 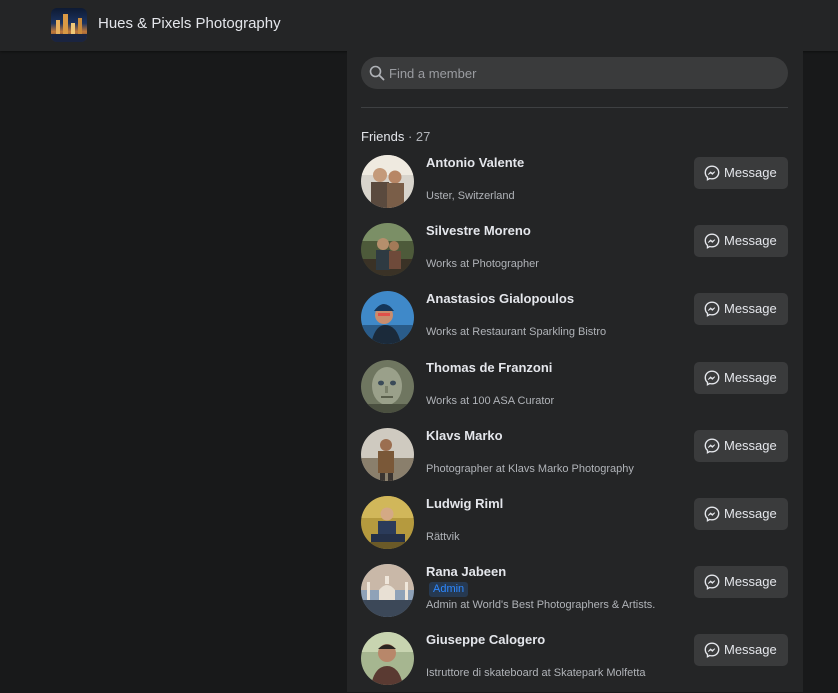 I want to click on member-detail: Uster, Switzerland, so click(x=470, y=196).